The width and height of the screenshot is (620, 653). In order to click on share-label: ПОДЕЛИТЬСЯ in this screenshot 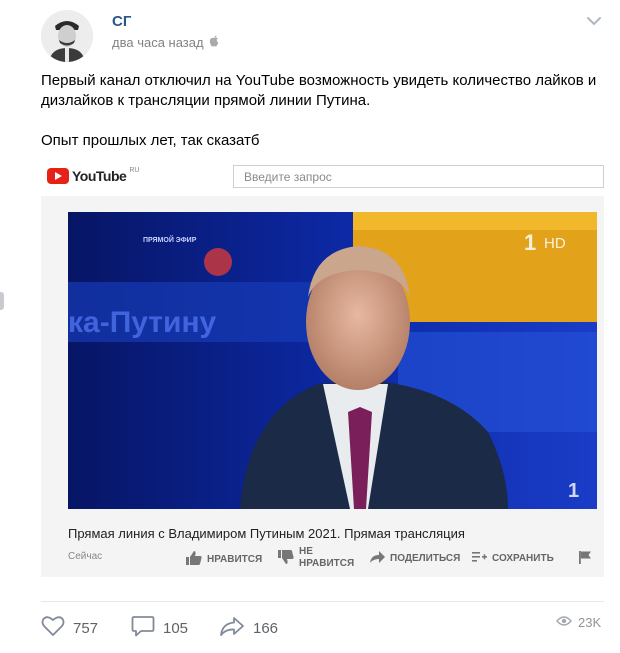, I will do `click(425, 558)`.